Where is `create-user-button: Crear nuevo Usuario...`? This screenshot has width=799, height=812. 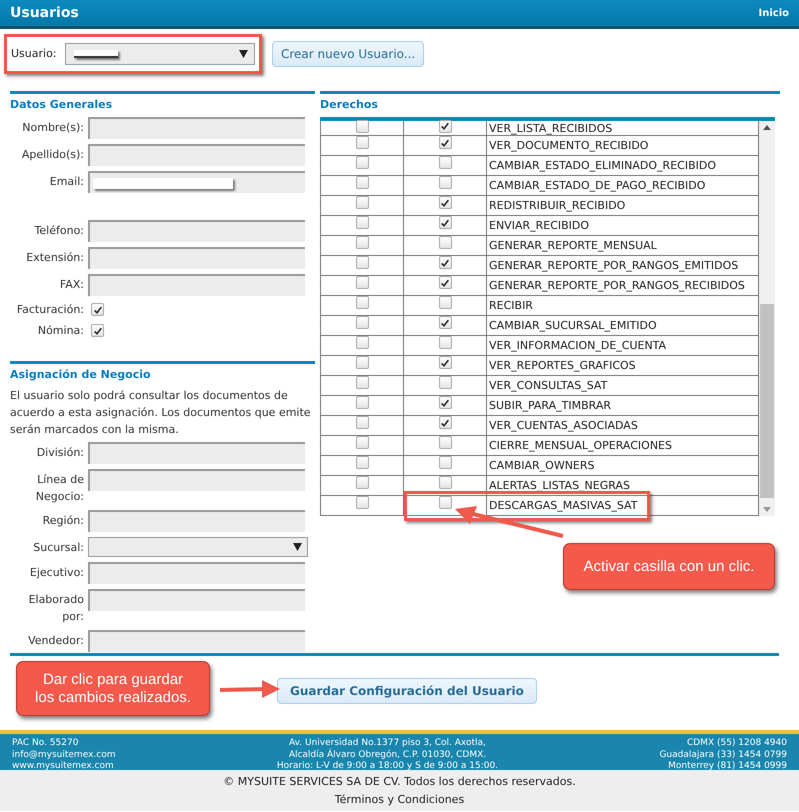 create-user-button: Crear nuevo Usuario... is located at coordinates (348, 53).